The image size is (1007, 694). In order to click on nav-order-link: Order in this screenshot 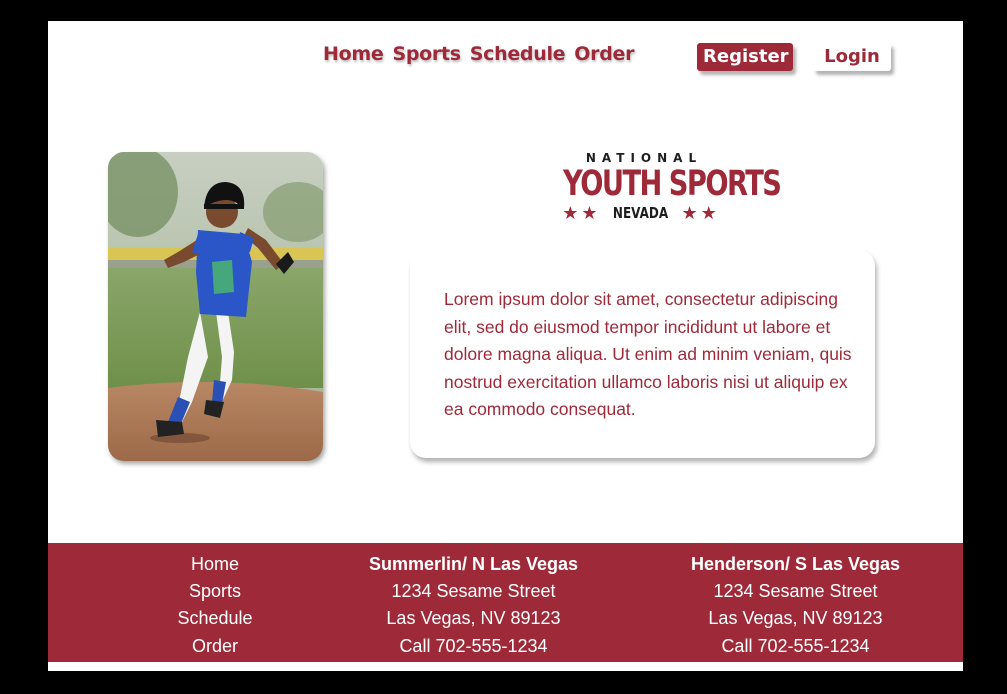, I will do `click(604, 54)`.